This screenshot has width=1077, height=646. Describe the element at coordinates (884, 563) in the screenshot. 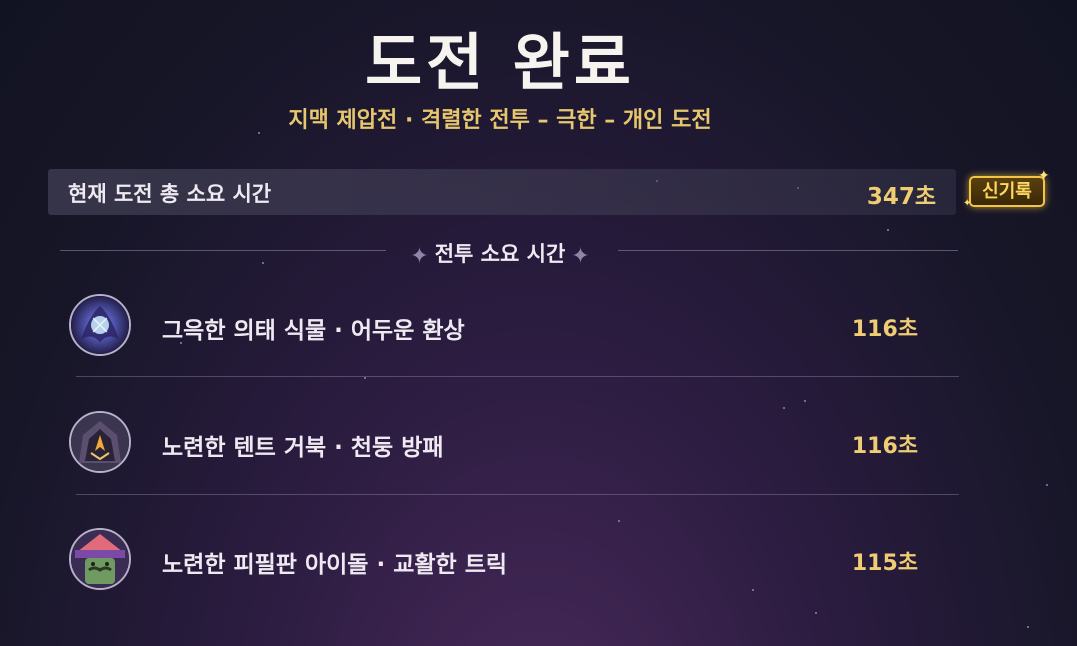

I see `enemy-time: 115초` at that location.